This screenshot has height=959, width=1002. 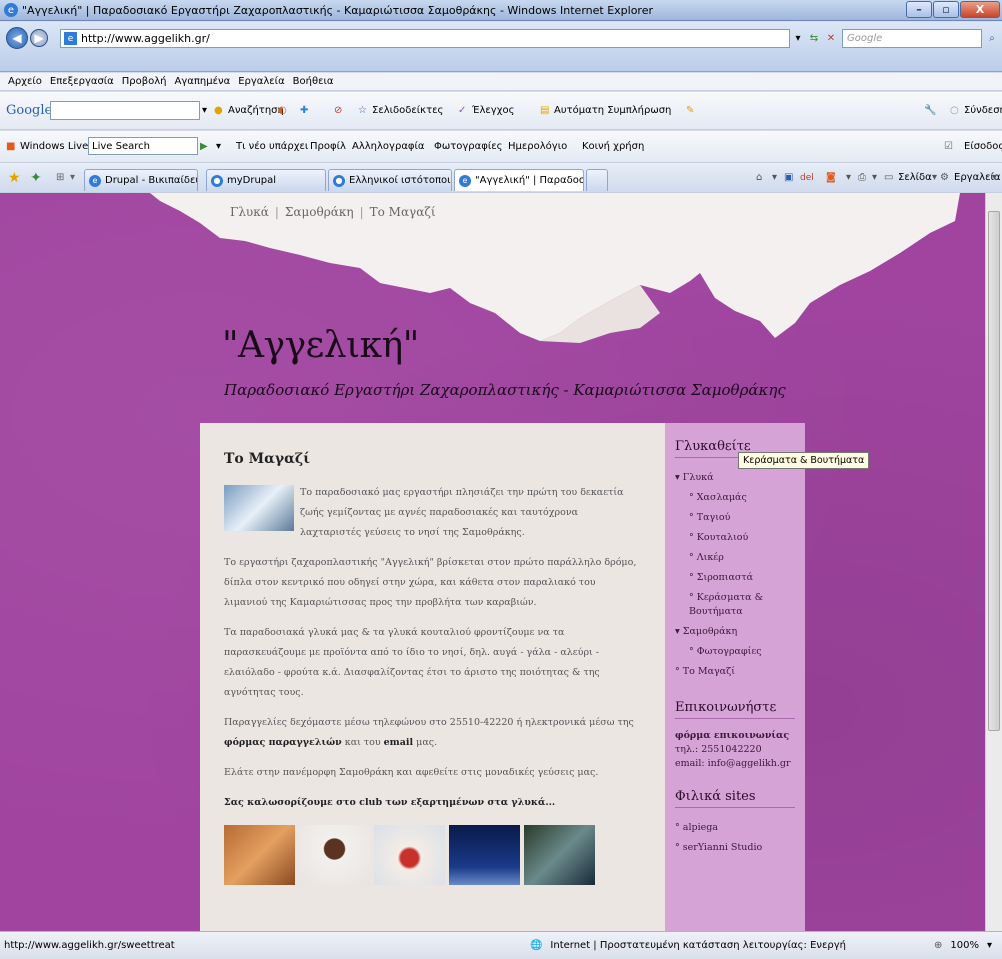 What do you see at coordinates (519, 180) in the screenshot?
I see `tab-aggeliki: e"Αγγελική" | Παραδοσι...✕` at bounding box center [519, 180].